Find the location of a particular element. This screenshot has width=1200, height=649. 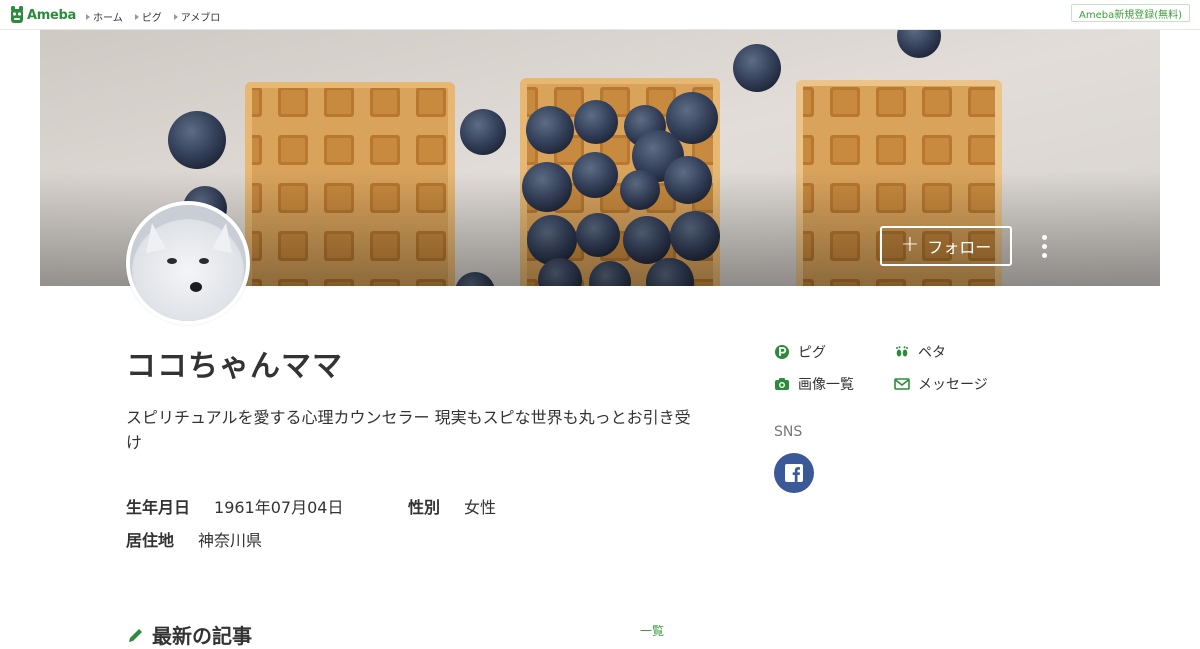

latest-articles-heading: 最新の記事 is located at coordinates (189, 634).